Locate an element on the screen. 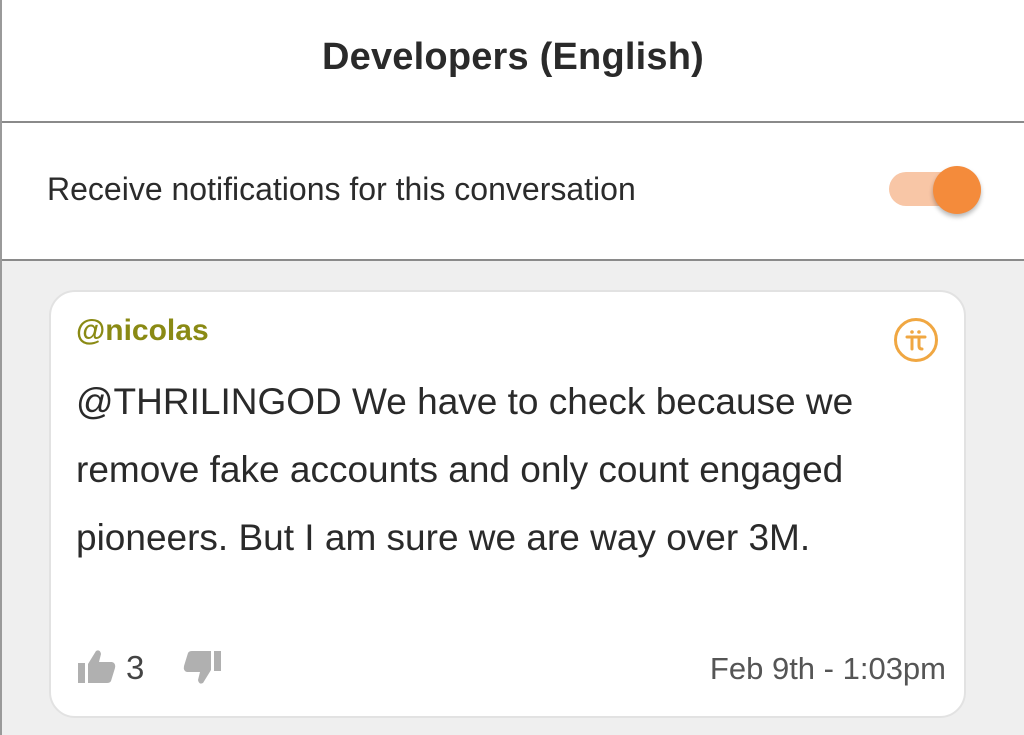 Image resolution: width=1024 pixels, height=735 pixels. notification-toggle is located at coordinates (938, 193).